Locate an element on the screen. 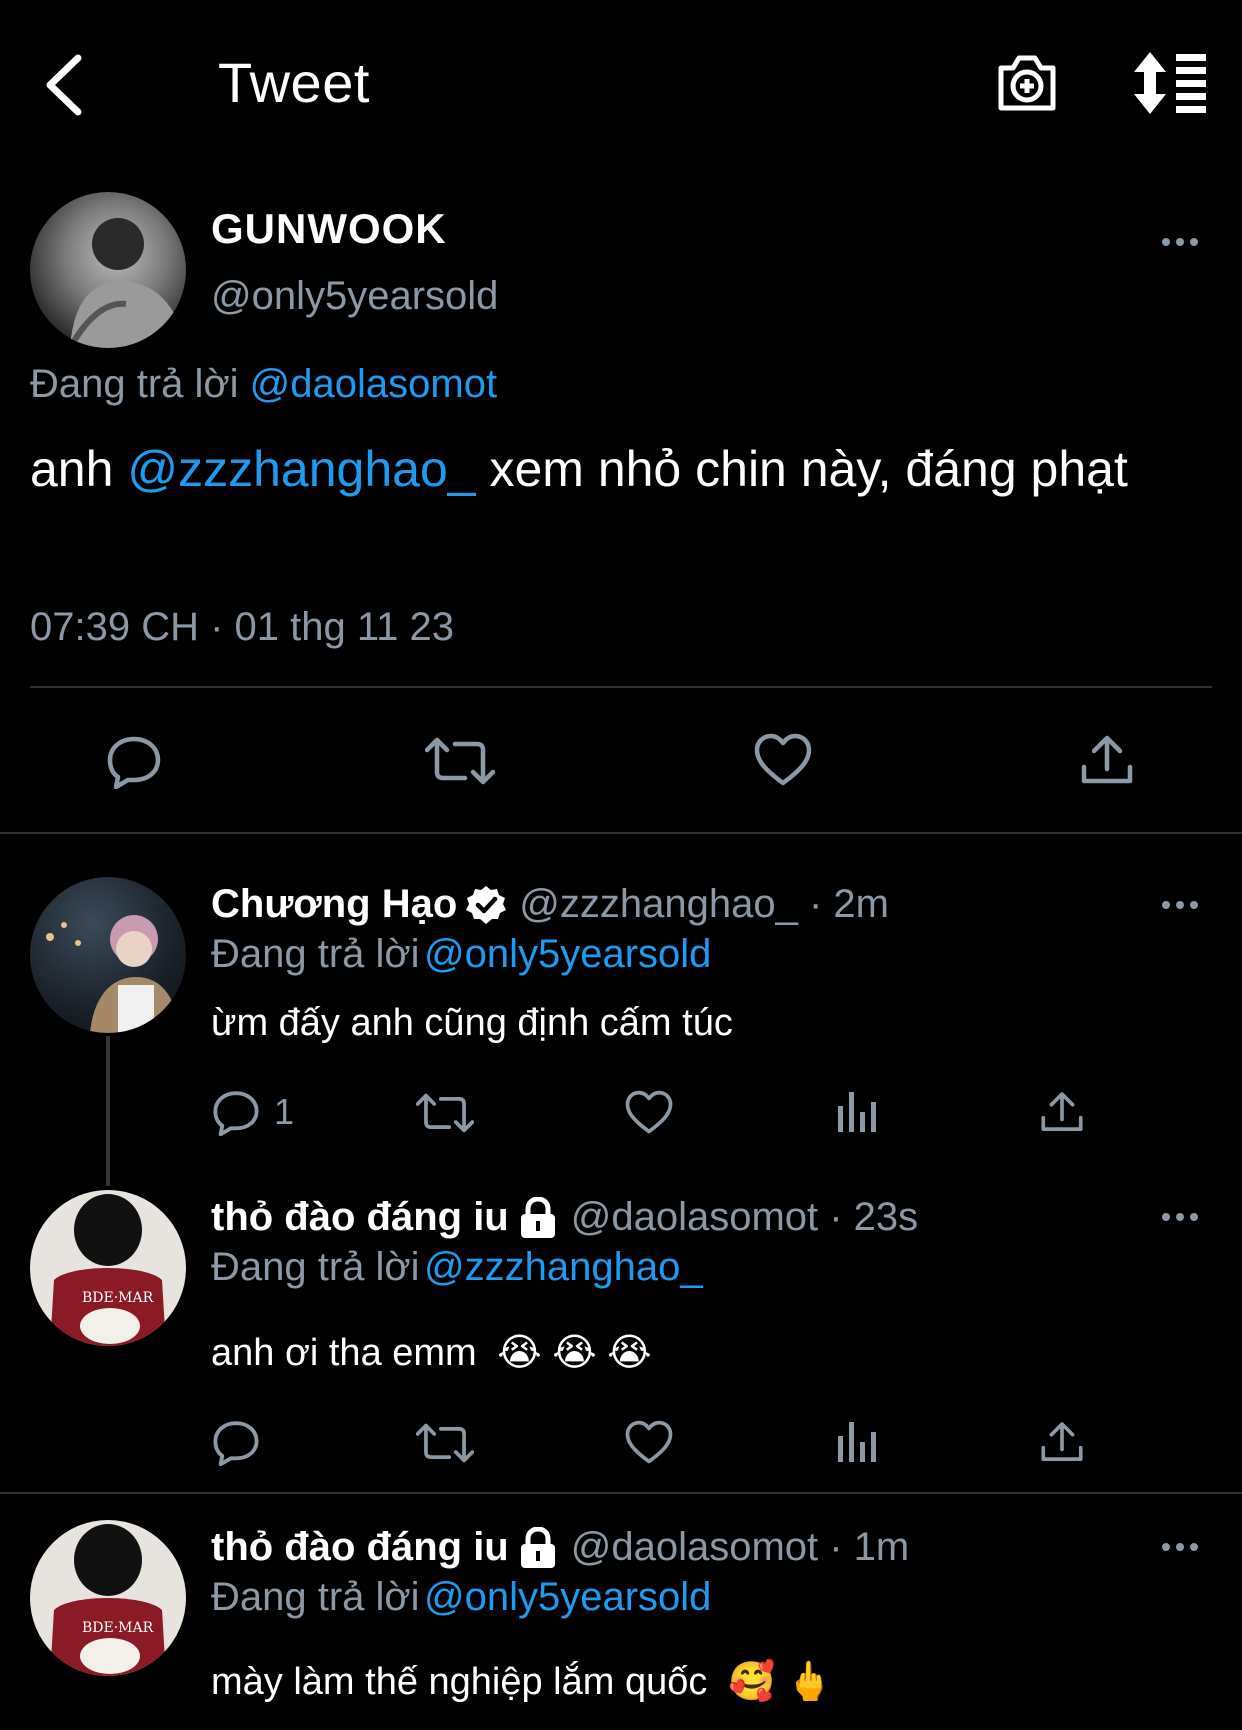  reply-to-mention: @zzzhanghao_ is located at coordinates (563, 1267).